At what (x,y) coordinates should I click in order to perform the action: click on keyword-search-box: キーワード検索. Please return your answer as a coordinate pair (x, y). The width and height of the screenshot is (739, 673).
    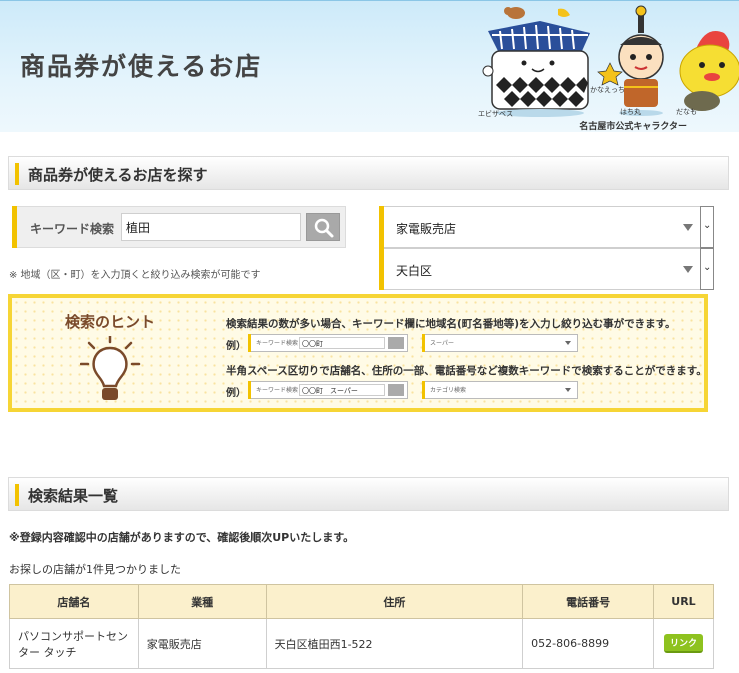
    Looking at the image, I should click on (179, 227).